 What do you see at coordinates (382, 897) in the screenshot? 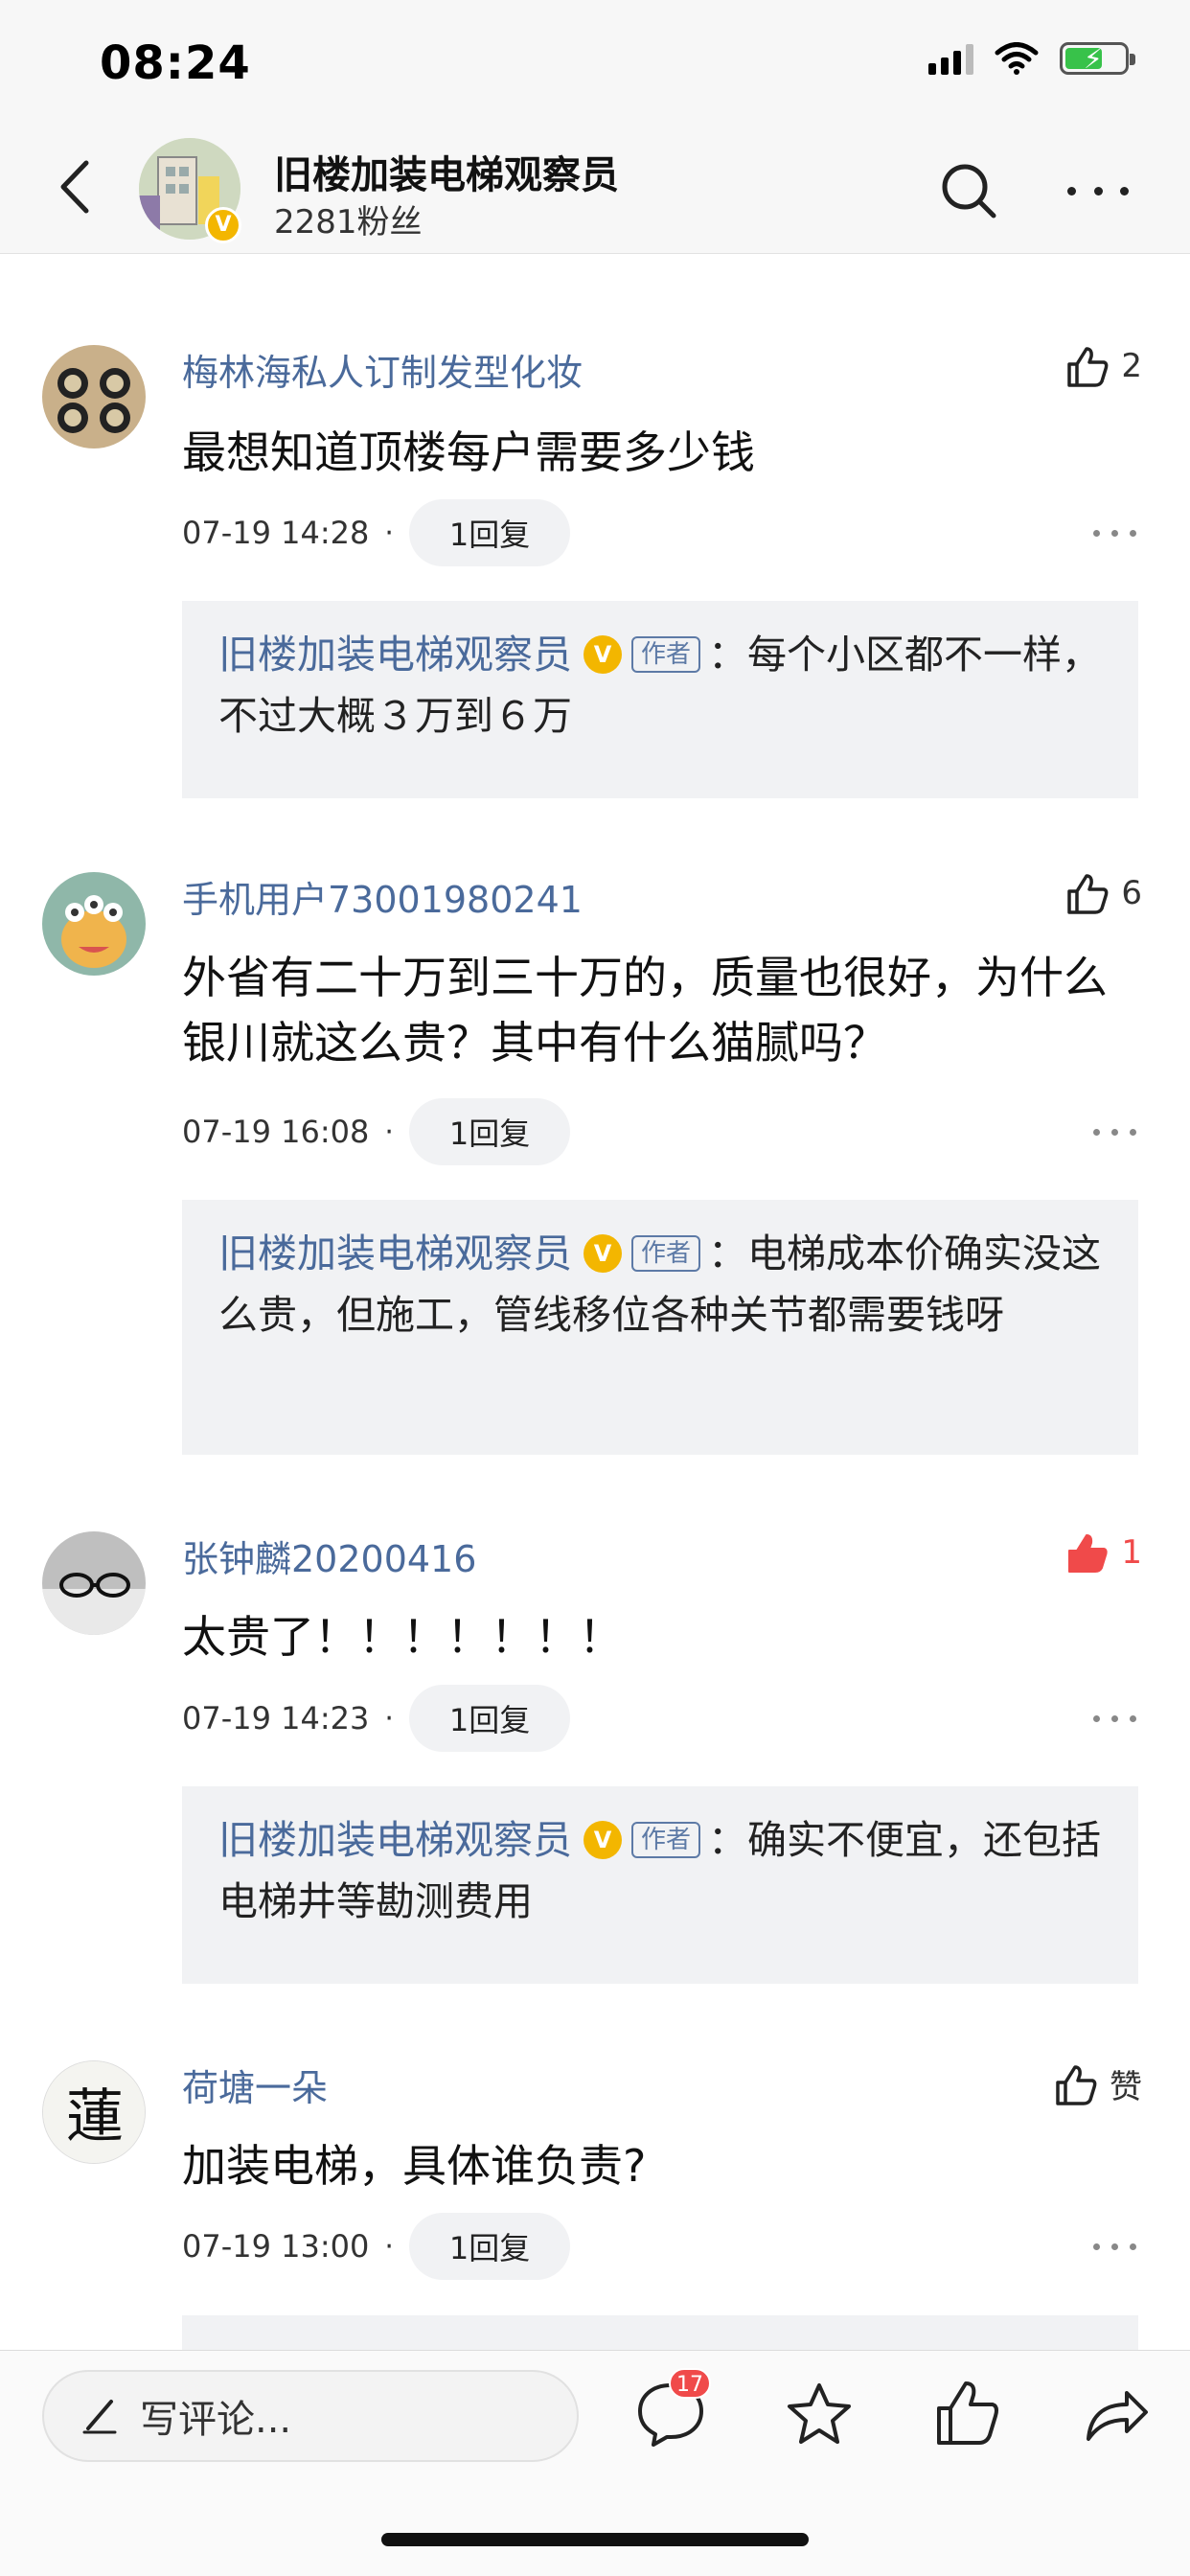
I see `comment-author: 手机用户73001980241` at bounding box center [382, 897].